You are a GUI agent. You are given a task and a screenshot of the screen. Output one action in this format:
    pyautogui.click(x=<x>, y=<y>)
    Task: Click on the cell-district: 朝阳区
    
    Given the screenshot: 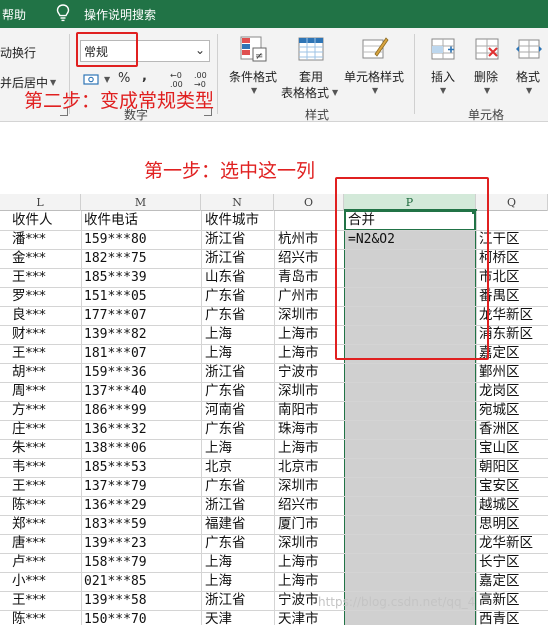 What is the action you would take?
    pyautogui.click(x=499, y=467)
    